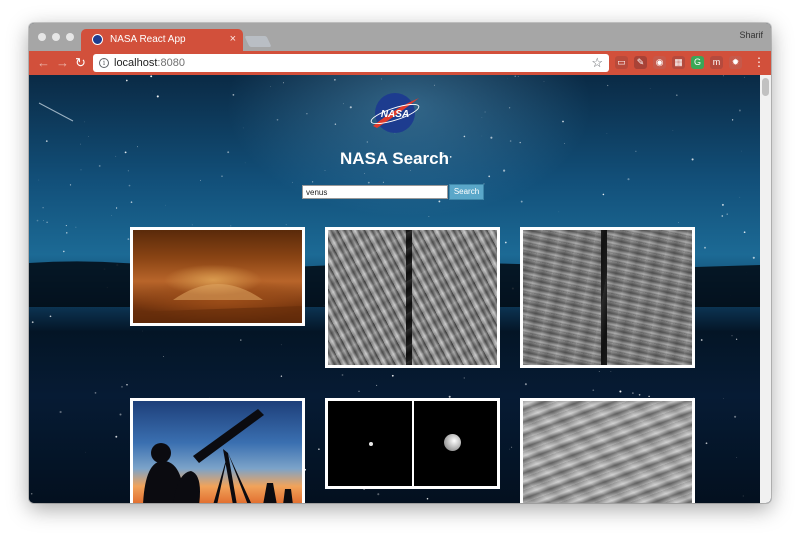 The image size is (800, 538). I want to click on result-card-venus-volcano-orange, so click(217, 276).